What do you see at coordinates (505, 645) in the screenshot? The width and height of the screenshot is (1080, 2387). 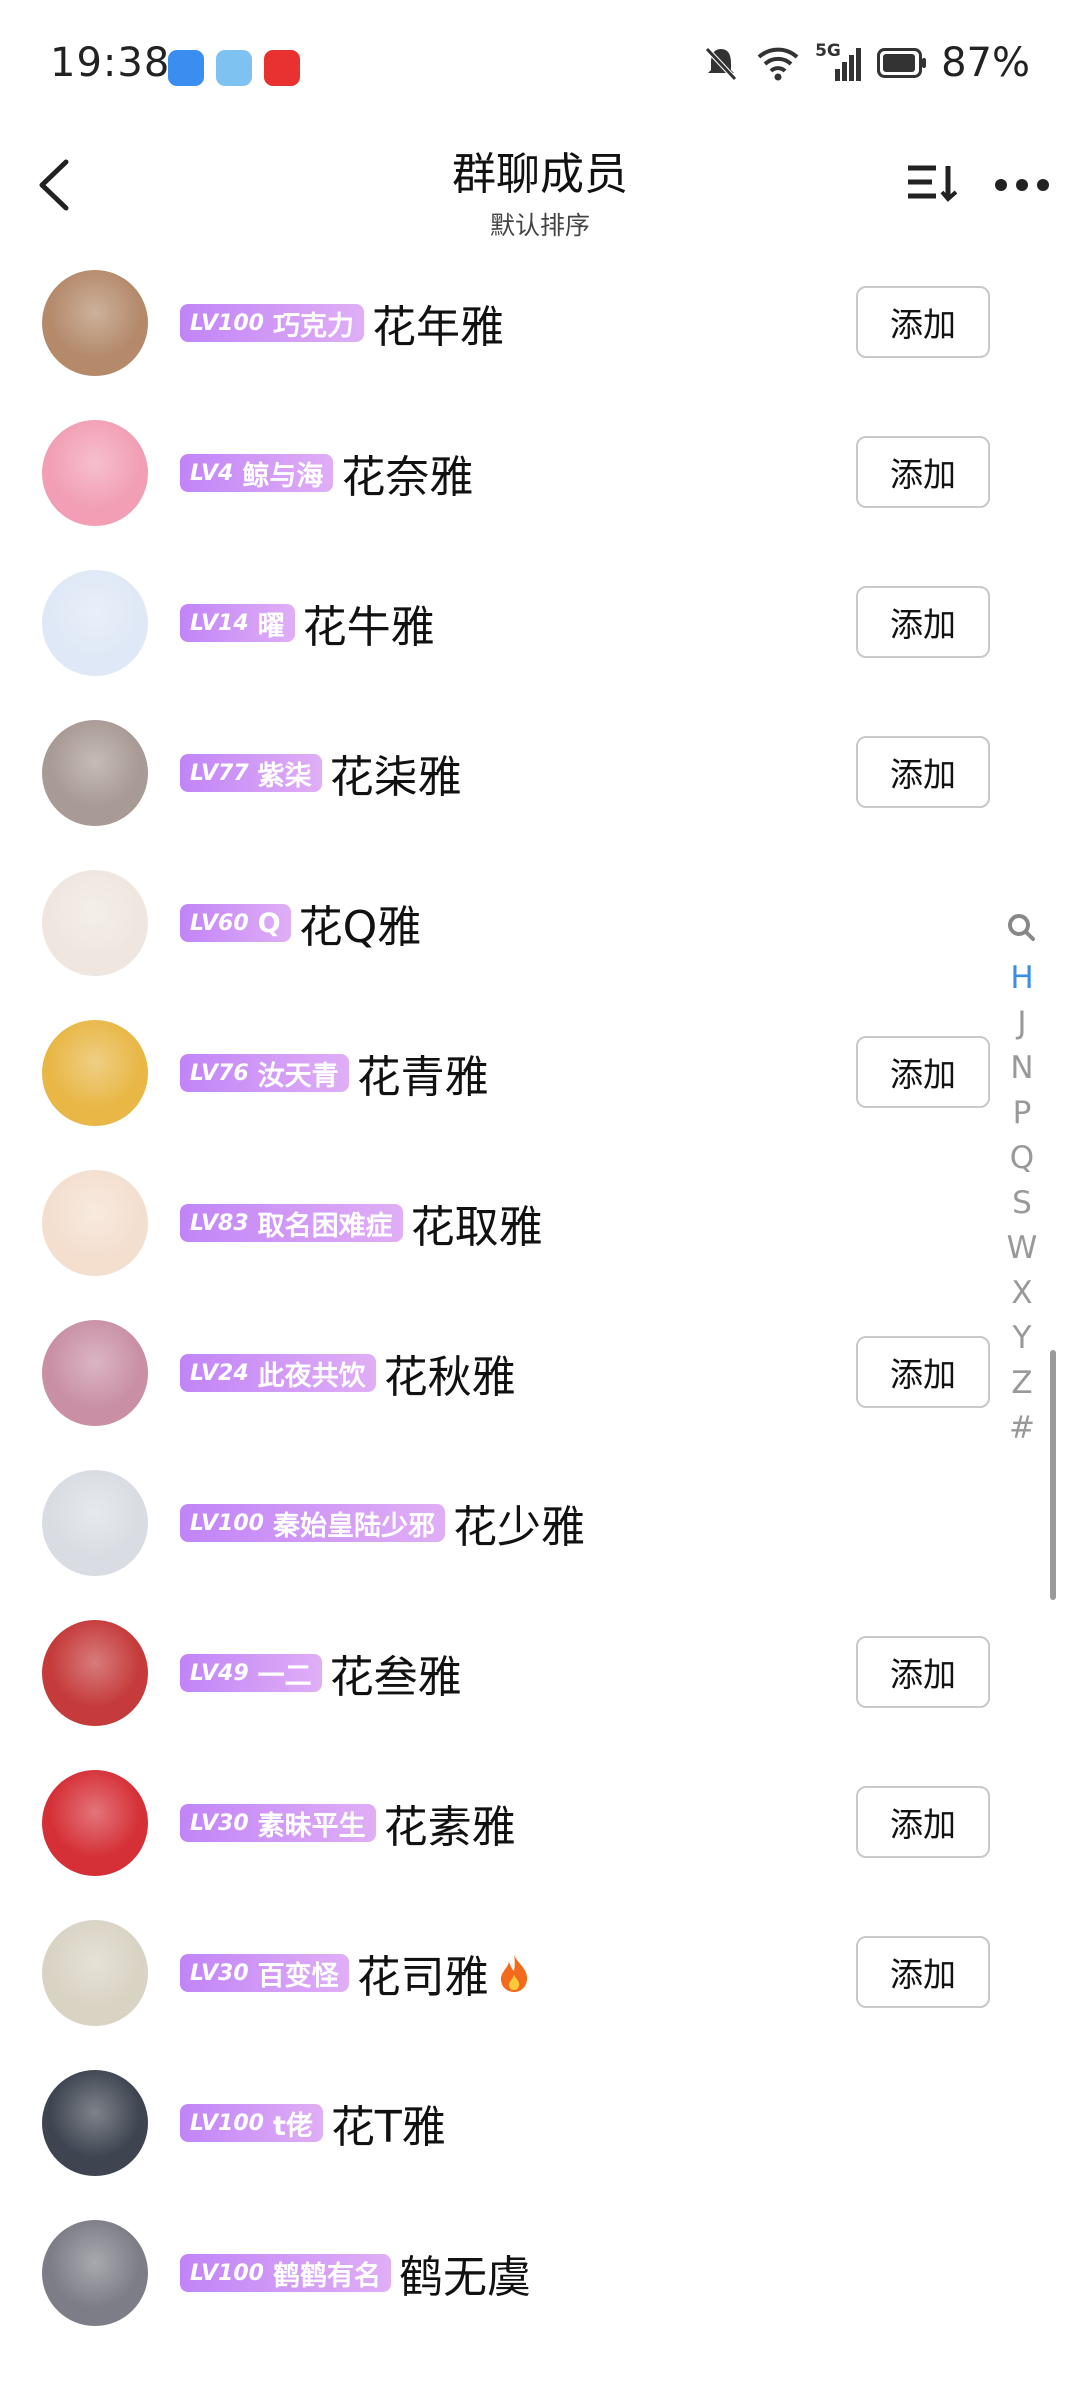 I see `member-row: LV14 曜花牛雅 添加` at bounding box center [505, 645].